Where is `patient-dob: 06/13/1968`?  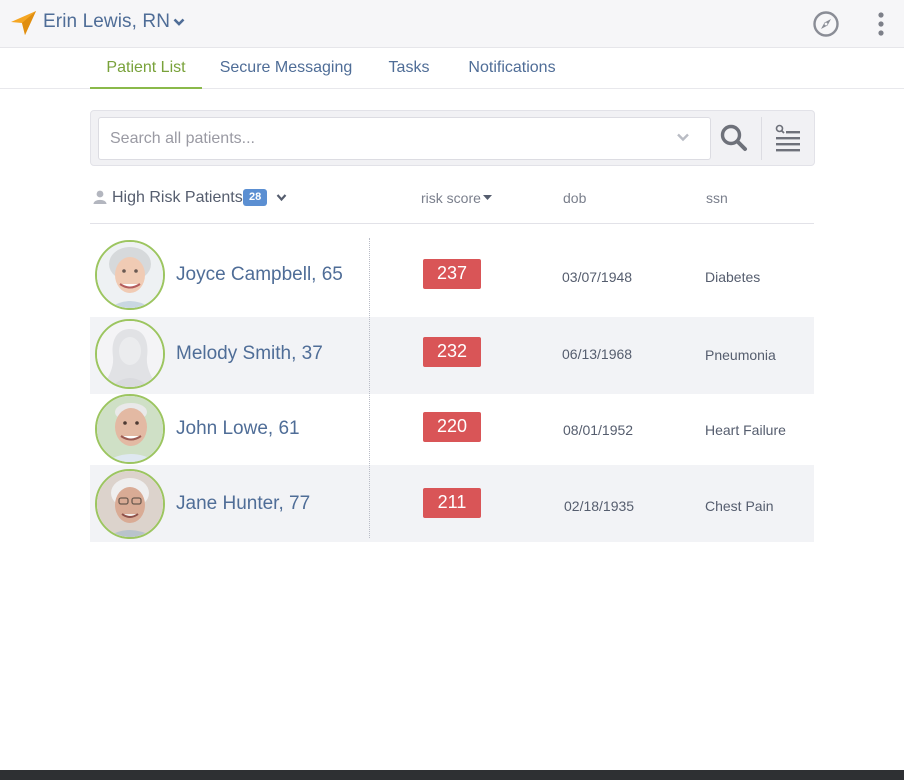 patient-dob: 06/13/1968 is located at coordinates (597, 354).